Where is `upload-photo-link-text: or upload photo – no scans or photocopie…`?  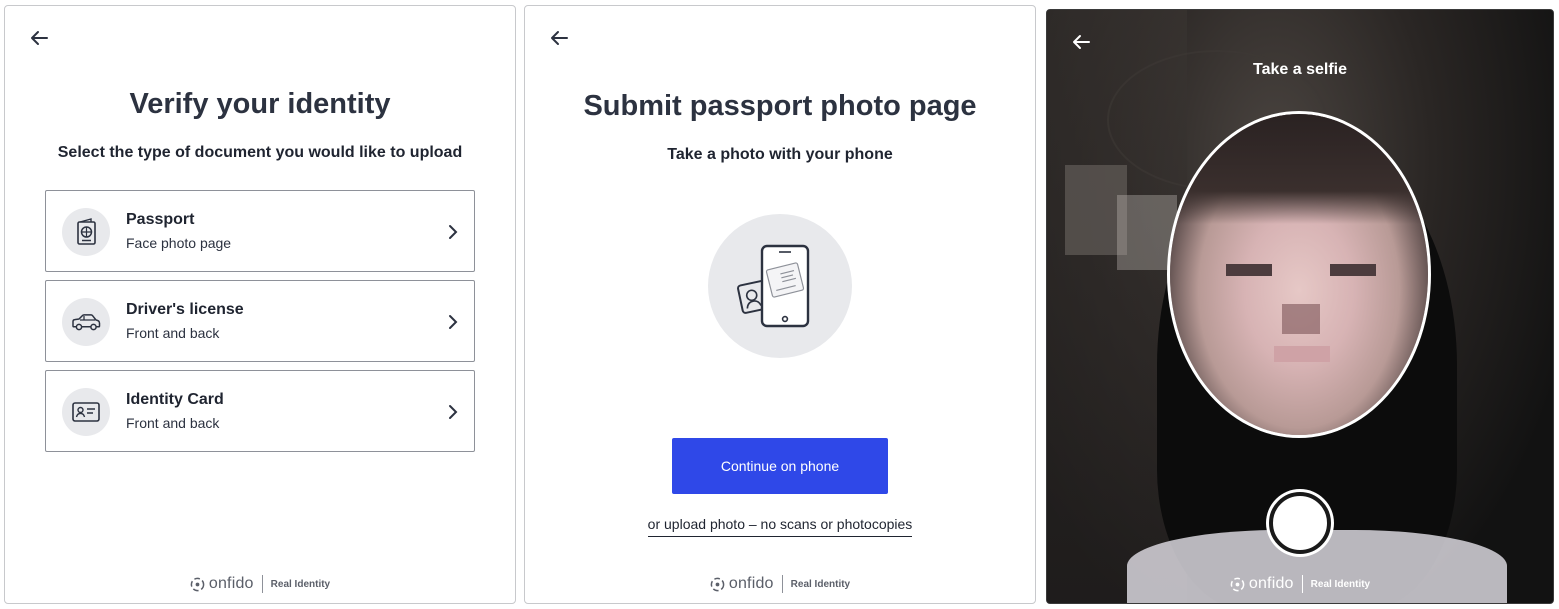 upload-photo-link-text: or upload photo – no scans or photocopie… is located at coordinates (780, 526).